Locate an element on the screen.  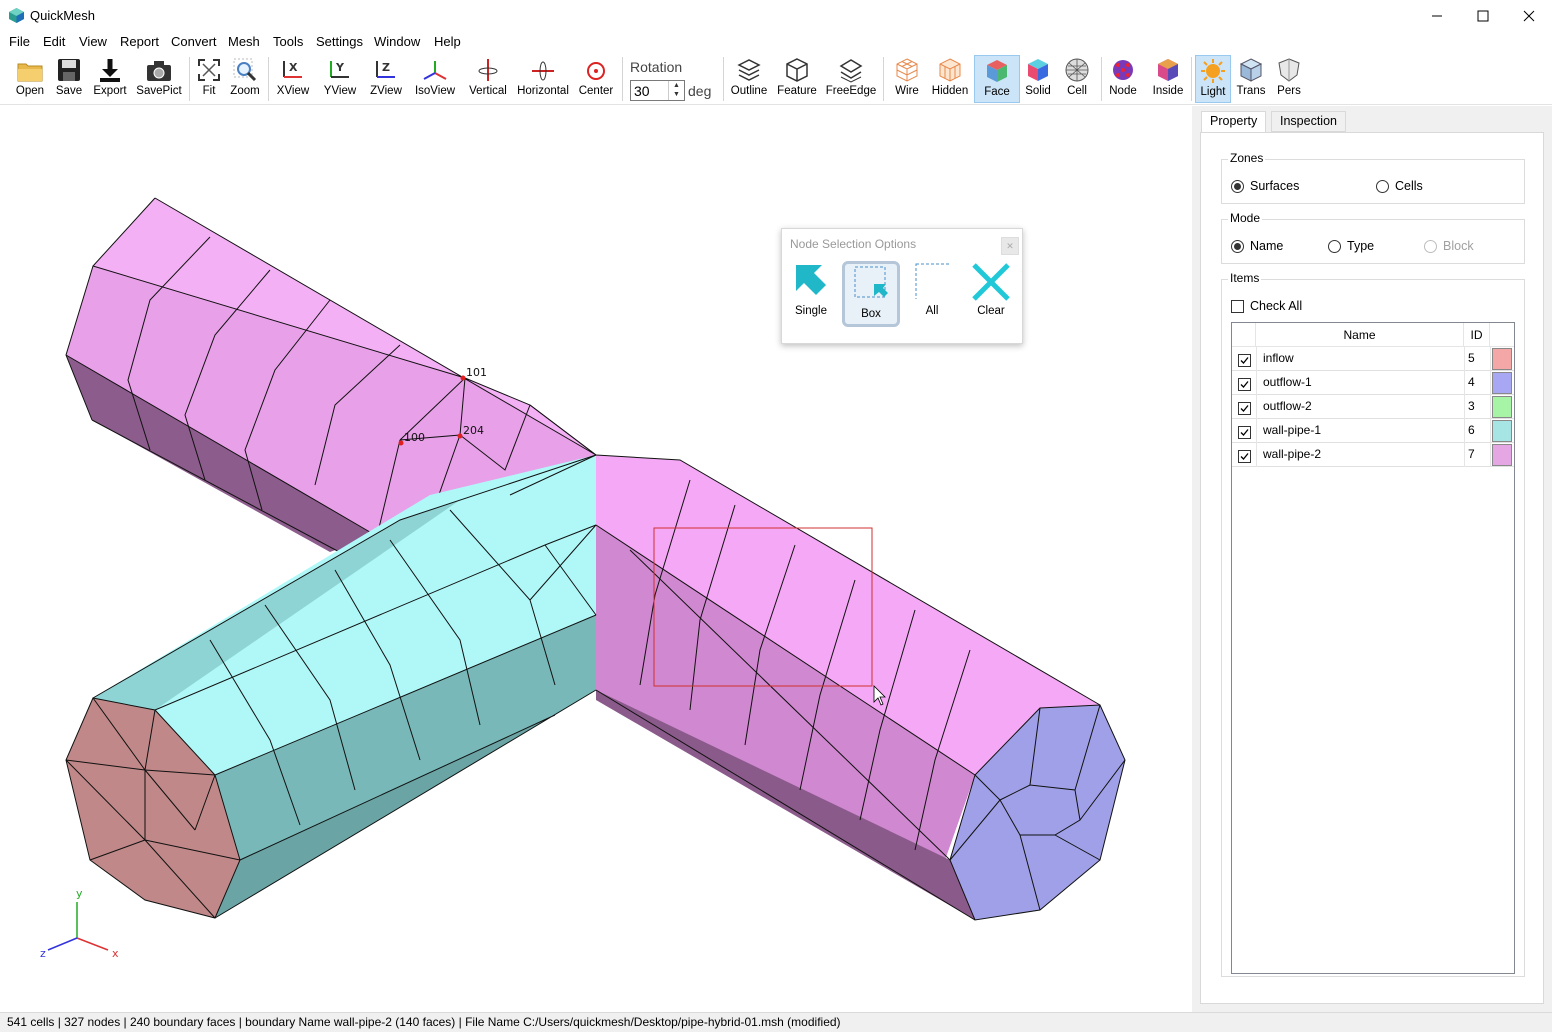
cells-radio: Cells is located at coordinates (1399, 186).